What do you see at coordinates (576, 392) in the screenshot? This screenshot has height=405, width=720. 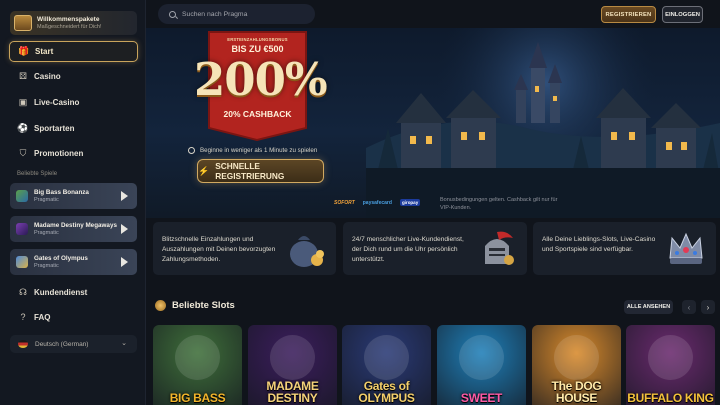 I see `slot-game-title: The DOG HOUSE` at bounding box center [576, 392].